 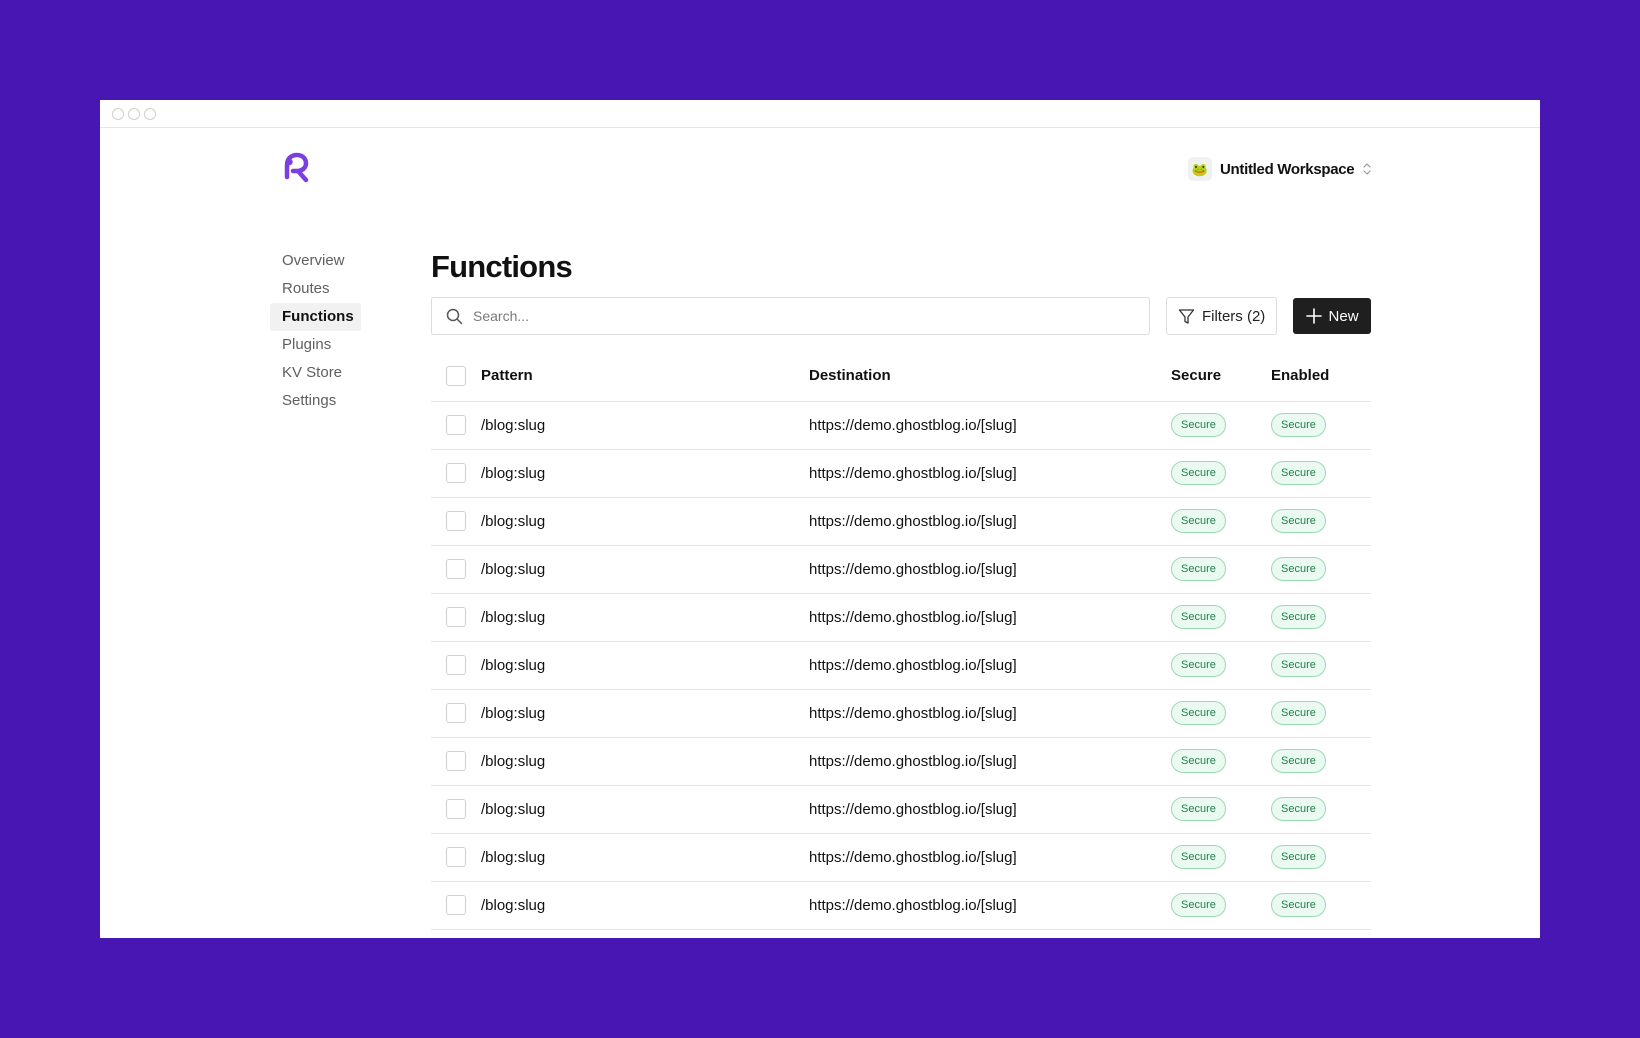 I want to click on sidebar-item-settings: Settings, so click(x=315, y=401).